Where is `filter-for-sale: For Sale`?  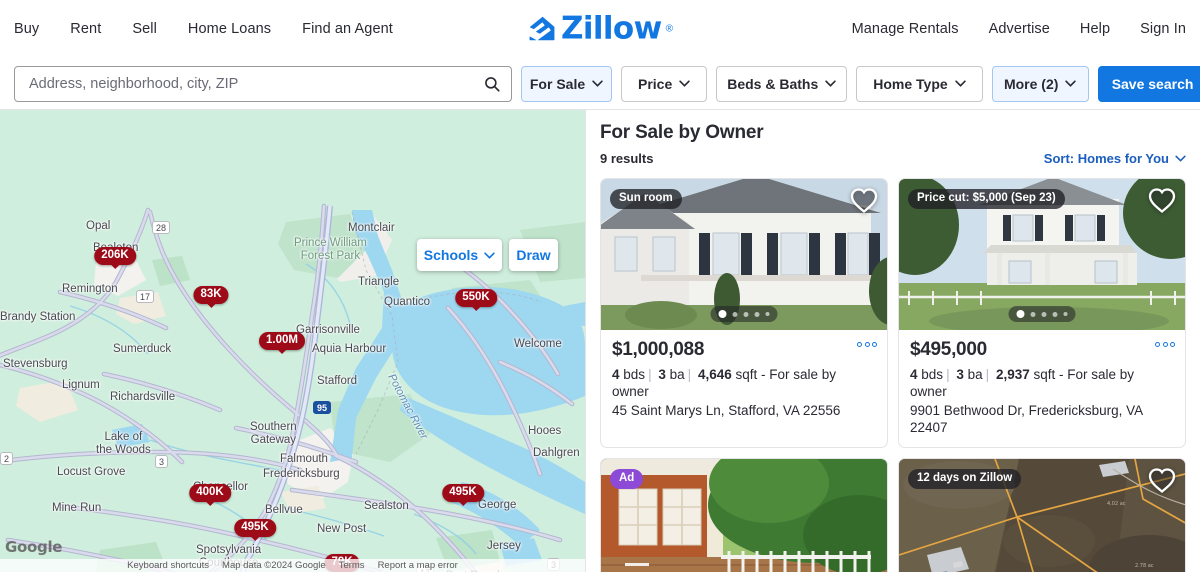 filter-for-sale: For Sale is located at coordinates (566, 83).